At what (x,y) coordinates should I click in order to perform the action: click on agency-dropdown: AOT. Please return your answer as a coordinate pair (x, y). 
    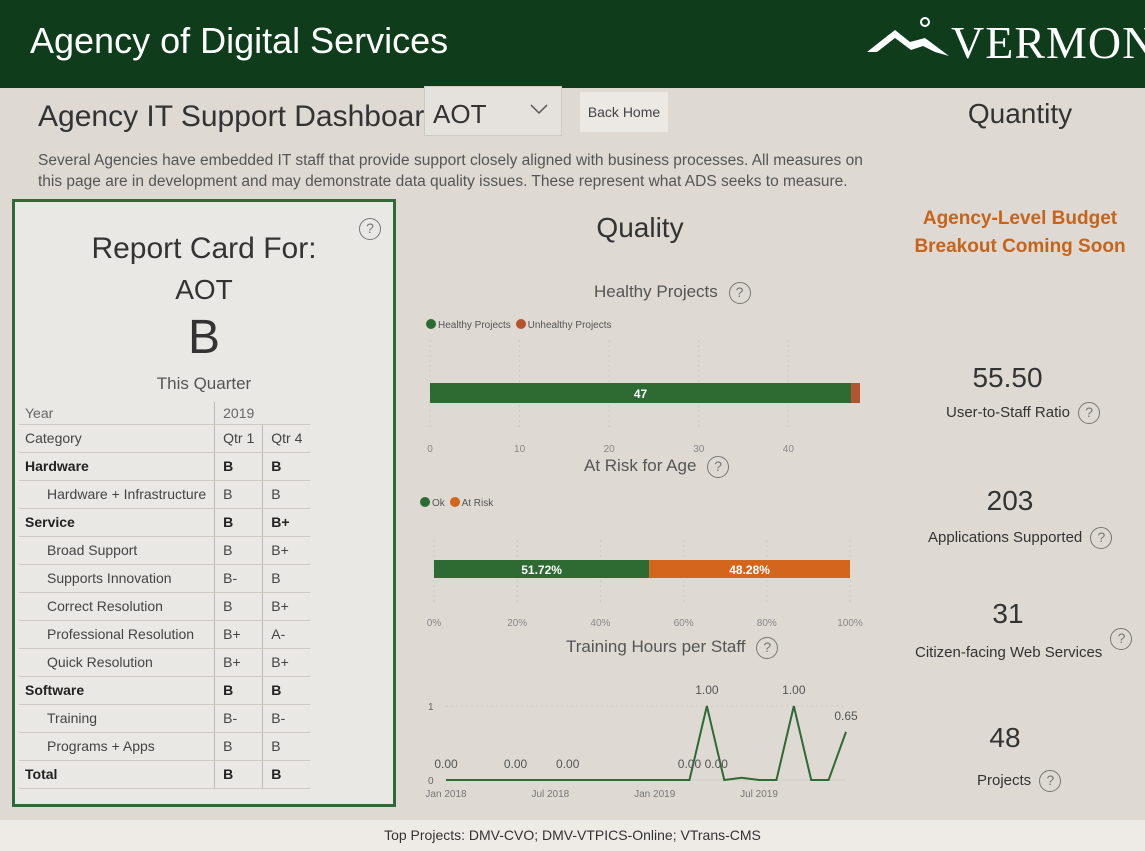
    Looking at the image, I should click on (493, 111).